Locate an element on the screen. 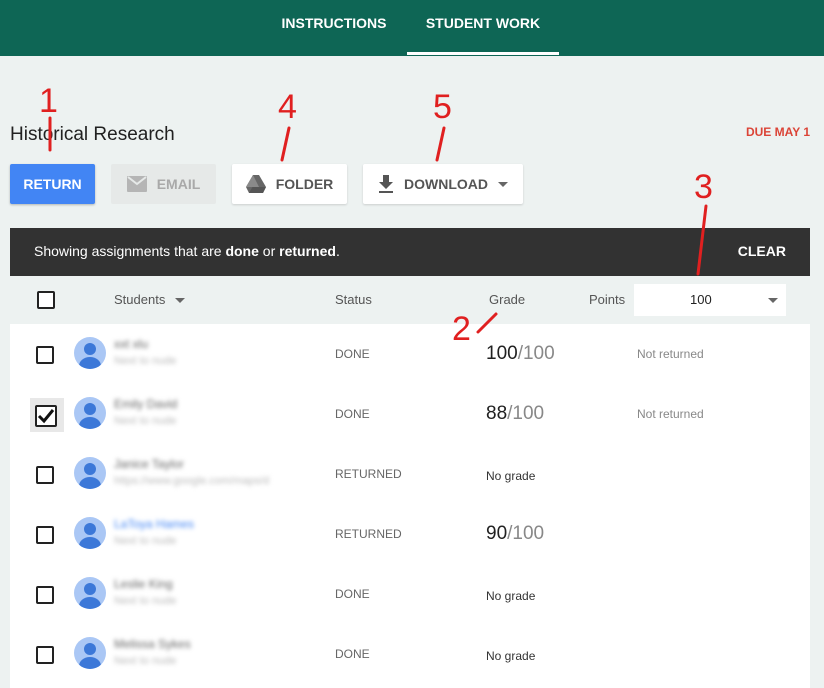  download-button-label: DOWNLOAD is located at coordinates (446, 184).